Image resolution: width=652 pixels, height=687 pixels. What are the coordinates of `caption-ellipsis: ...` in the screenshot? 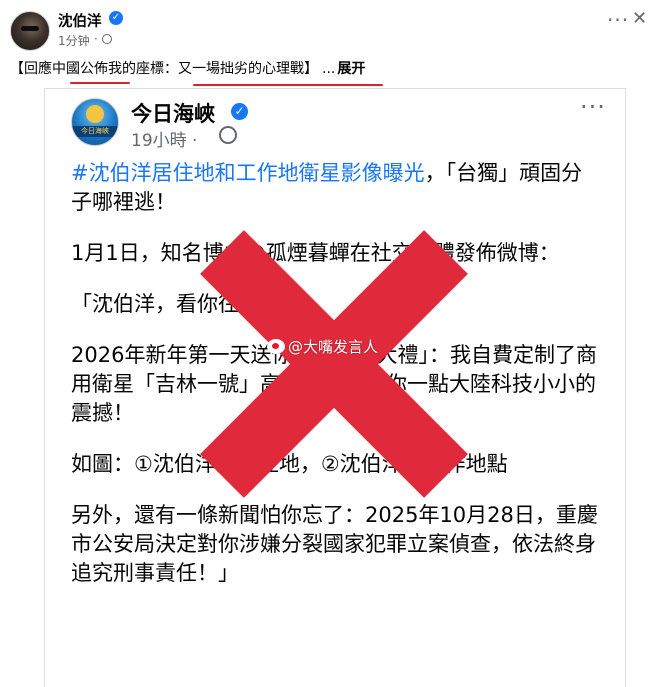 It's located at (329, 69).